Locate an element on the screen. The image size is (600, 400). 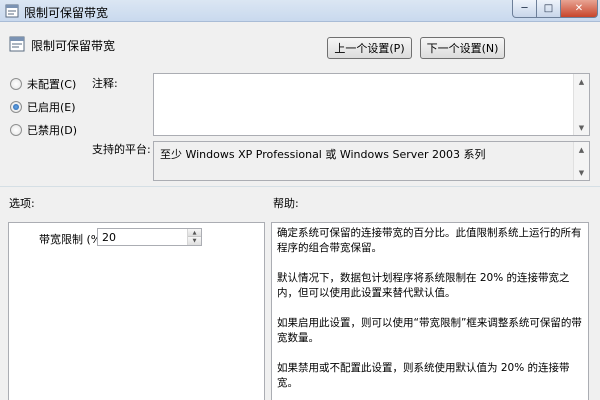
next-setting-button: 下一个设置(N) is located at coordinates (462, 48).